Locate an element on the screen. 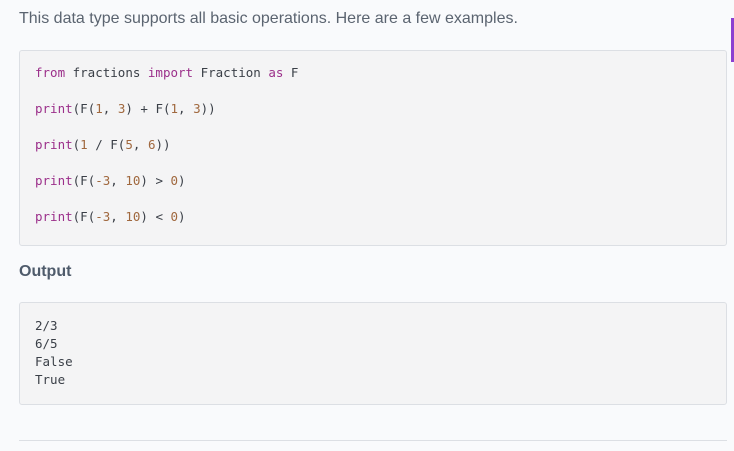  module-name: fractions is located at coordinates (106, 72).